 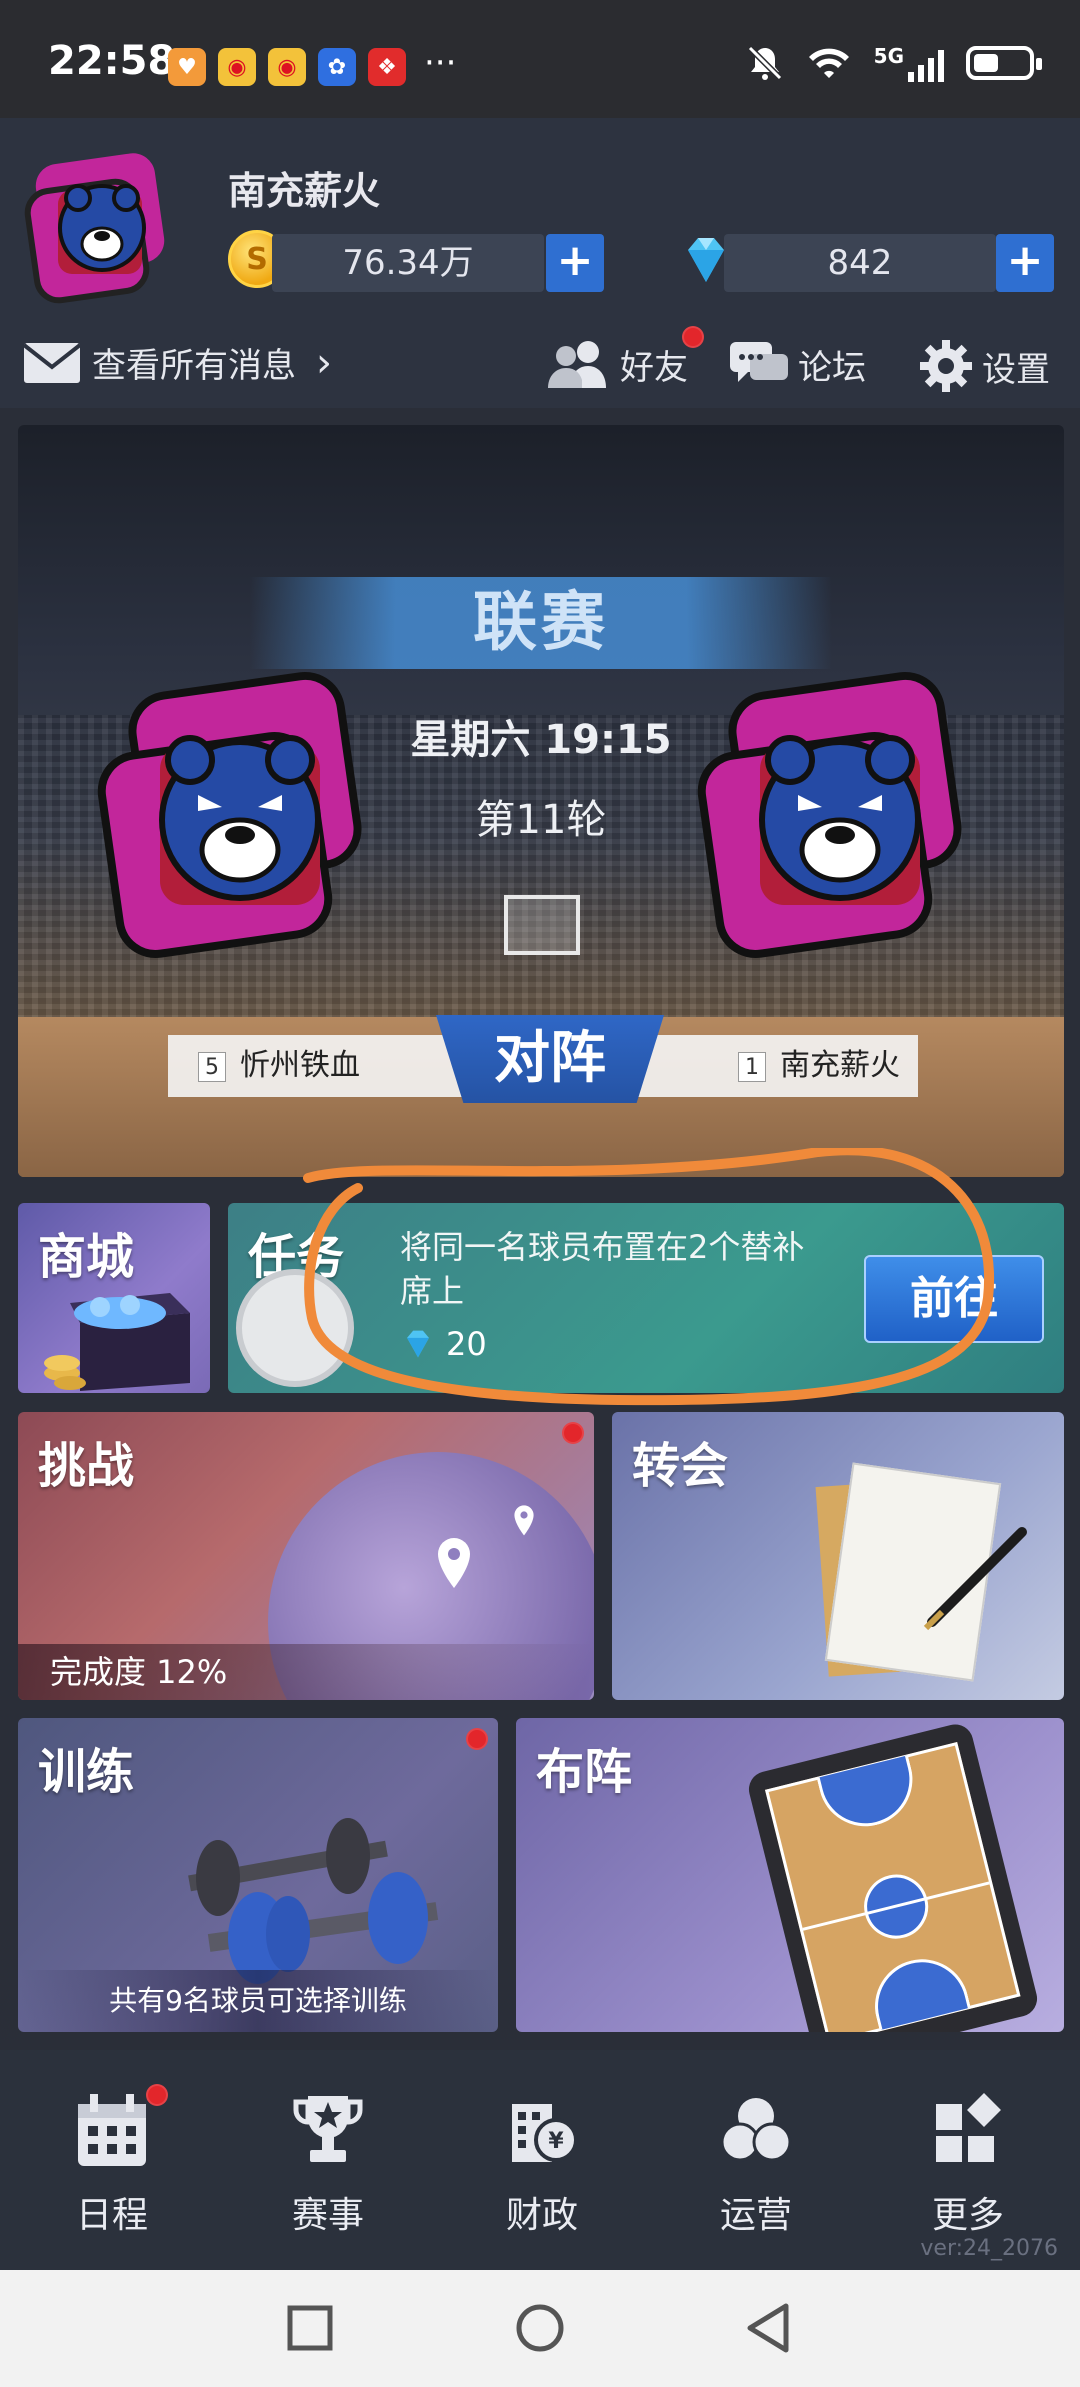 I want to click on status-time: 22:58, so click(x=112, y=61).